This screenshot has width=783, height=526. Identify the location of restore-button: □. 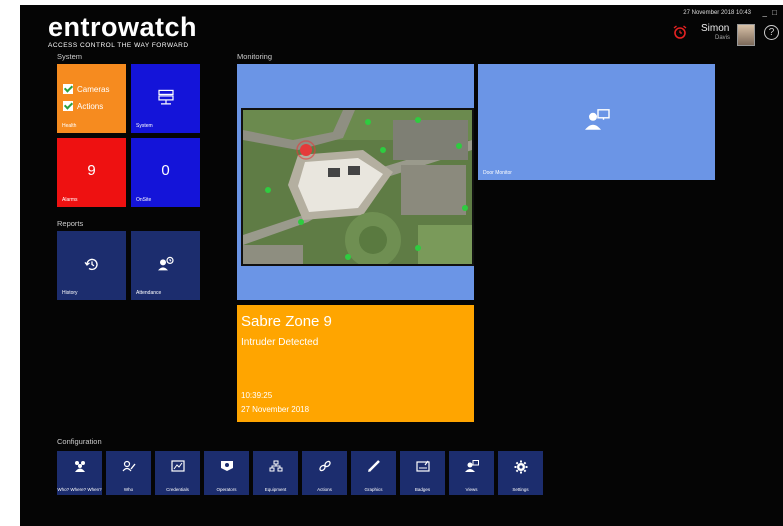
(774, 12).